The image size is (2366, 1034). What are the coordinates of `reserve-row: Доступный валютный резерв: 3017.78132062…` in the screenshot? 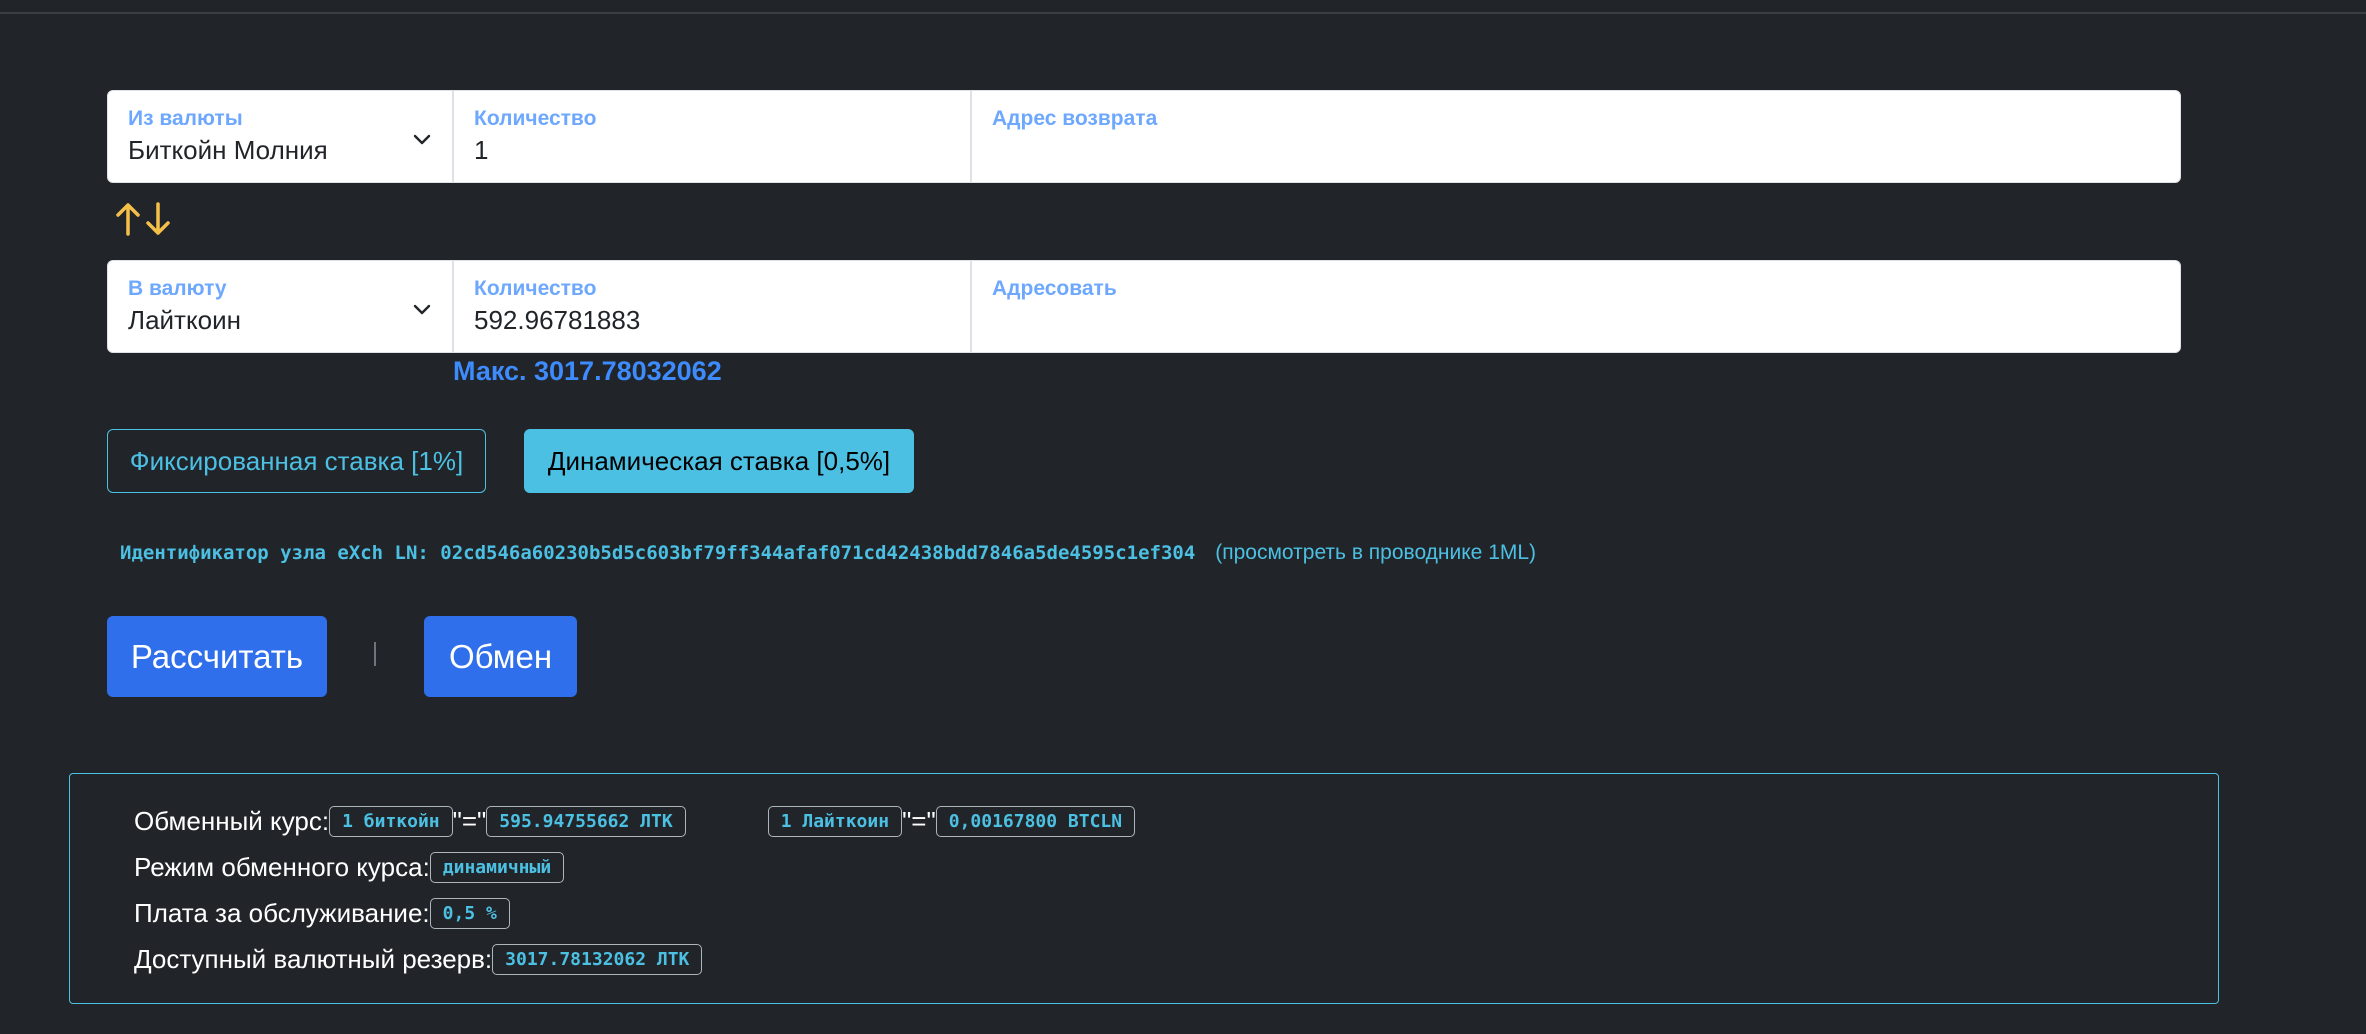 It's located at (418, 959).